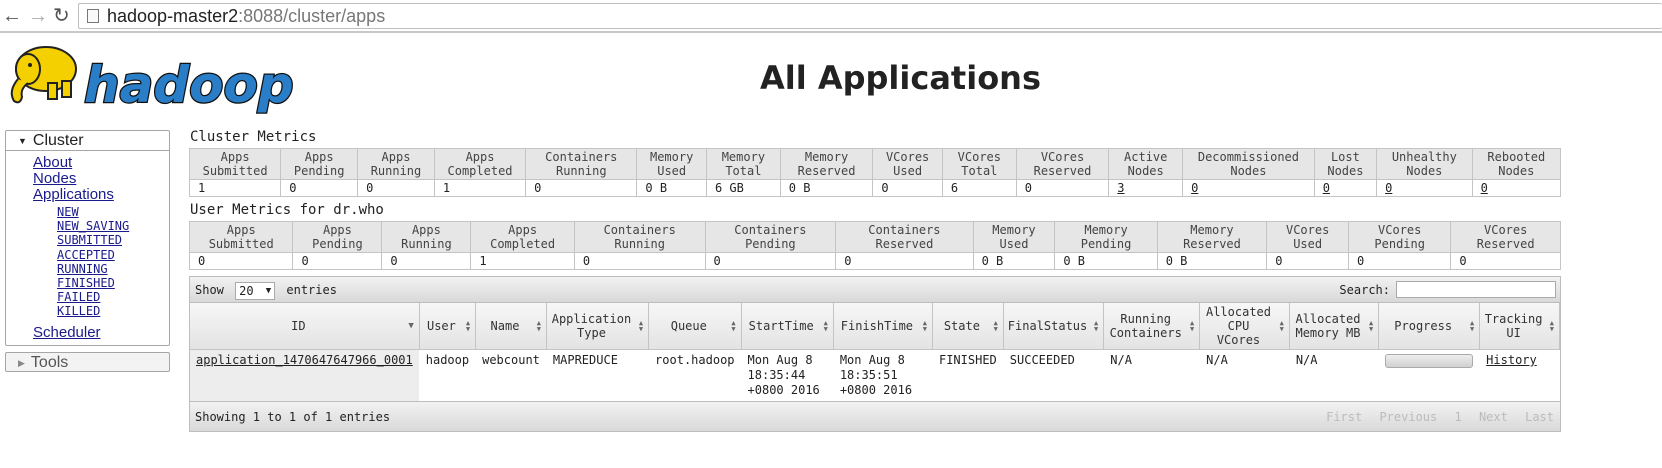 This screenshot has width=1662, height=468. I want to click on pager-first-button: First, so click(1344, 417).